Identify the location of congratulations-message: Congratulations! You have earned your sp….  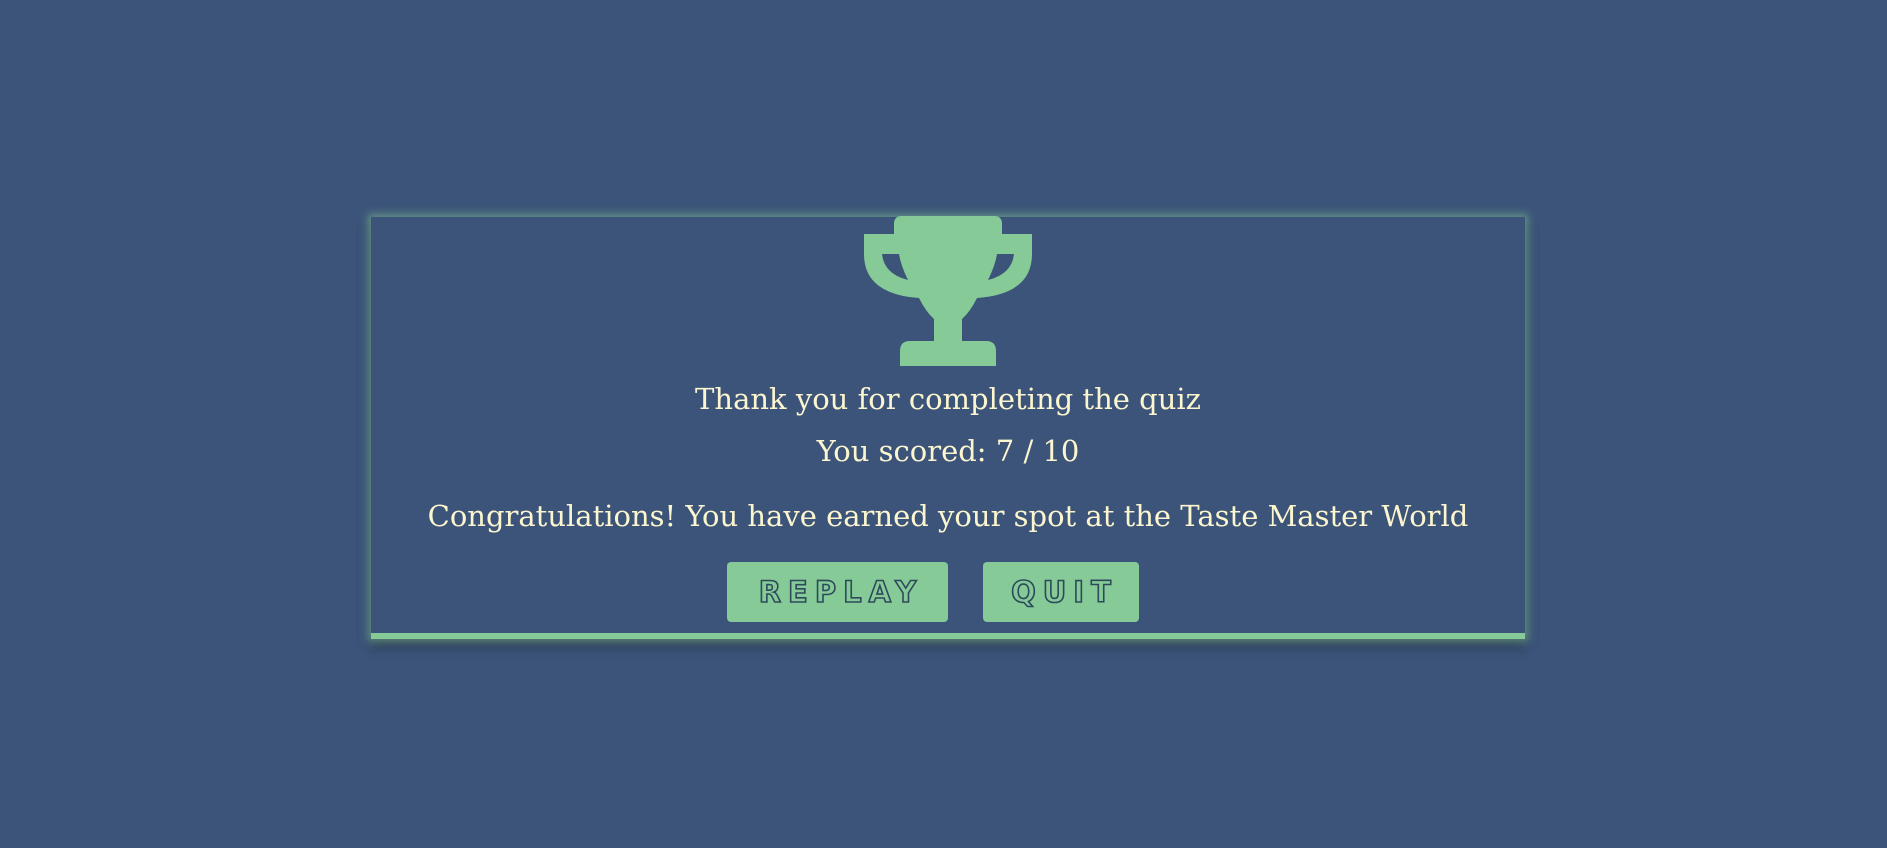
(948, 516).